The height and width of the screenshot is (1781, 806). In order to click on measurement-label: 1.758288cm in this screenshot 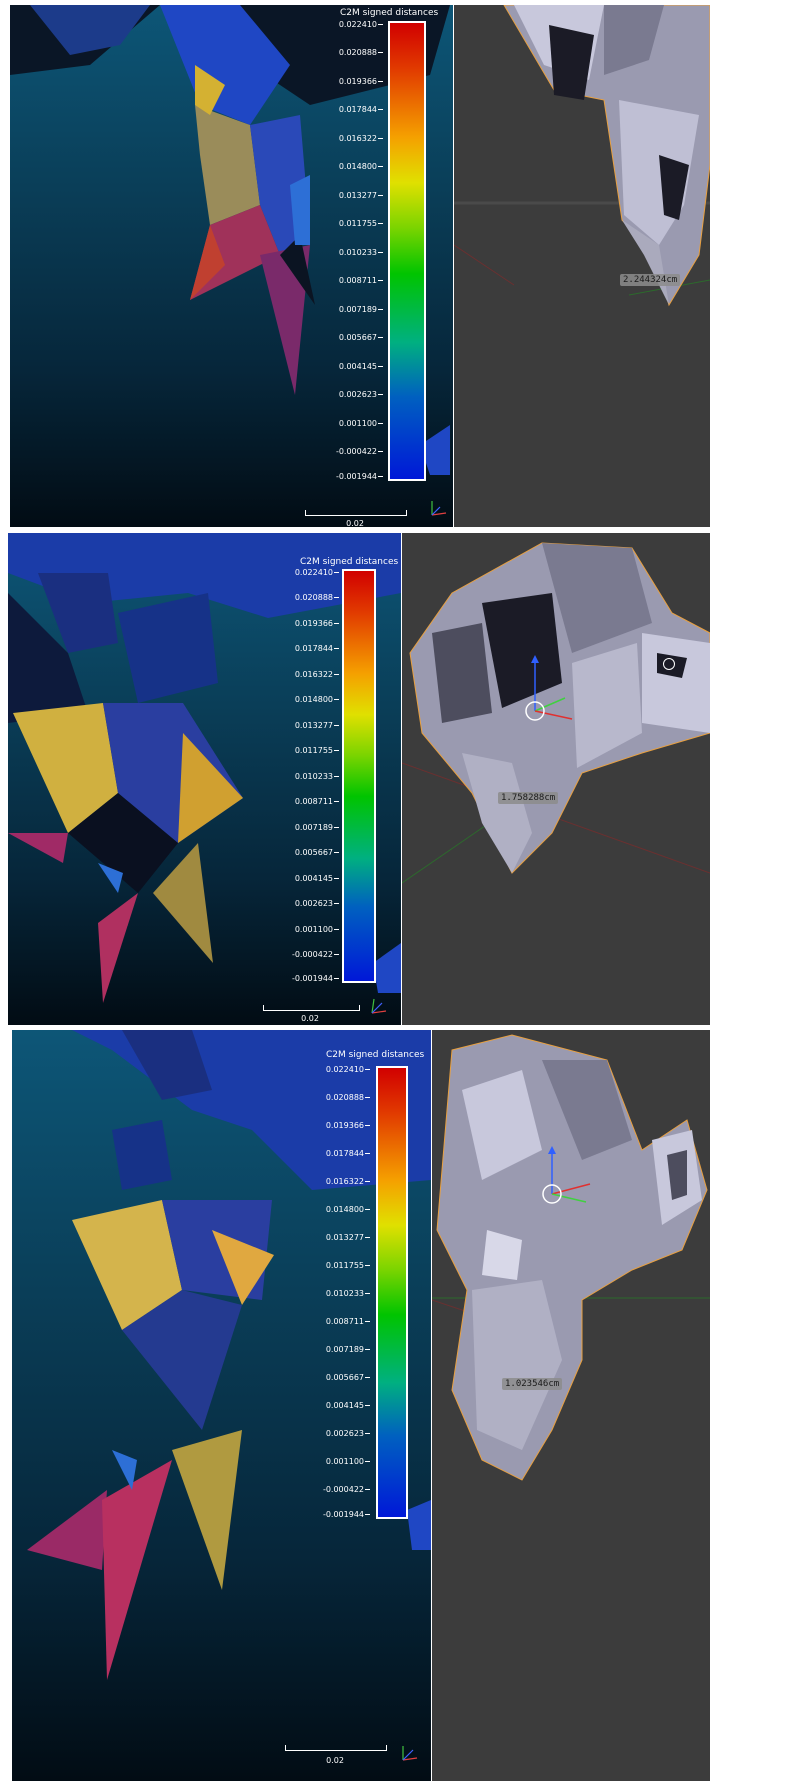, I will do `click(528, 798)`.